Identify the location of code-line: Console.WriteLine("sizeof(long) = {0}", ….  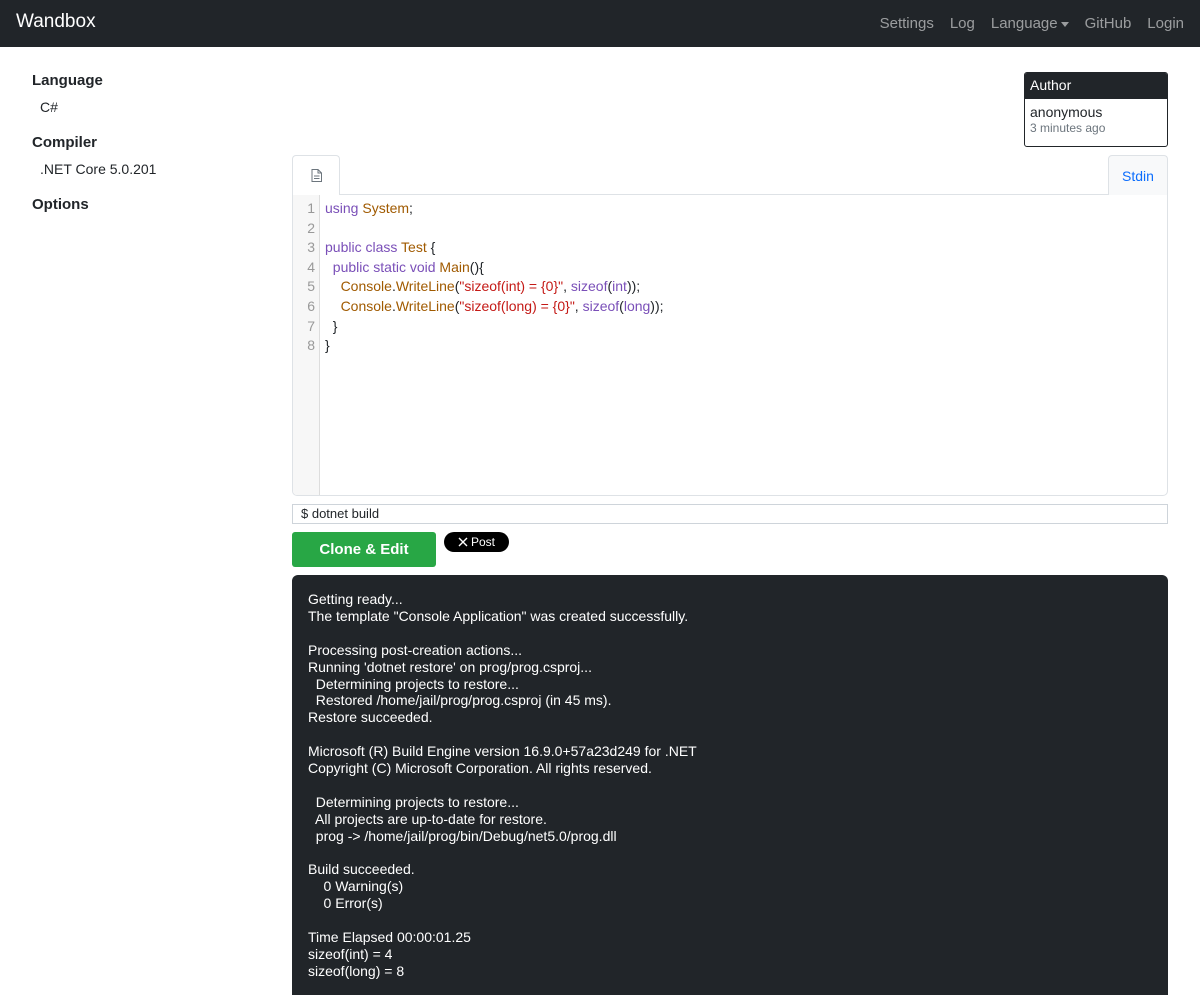
(502, 306).